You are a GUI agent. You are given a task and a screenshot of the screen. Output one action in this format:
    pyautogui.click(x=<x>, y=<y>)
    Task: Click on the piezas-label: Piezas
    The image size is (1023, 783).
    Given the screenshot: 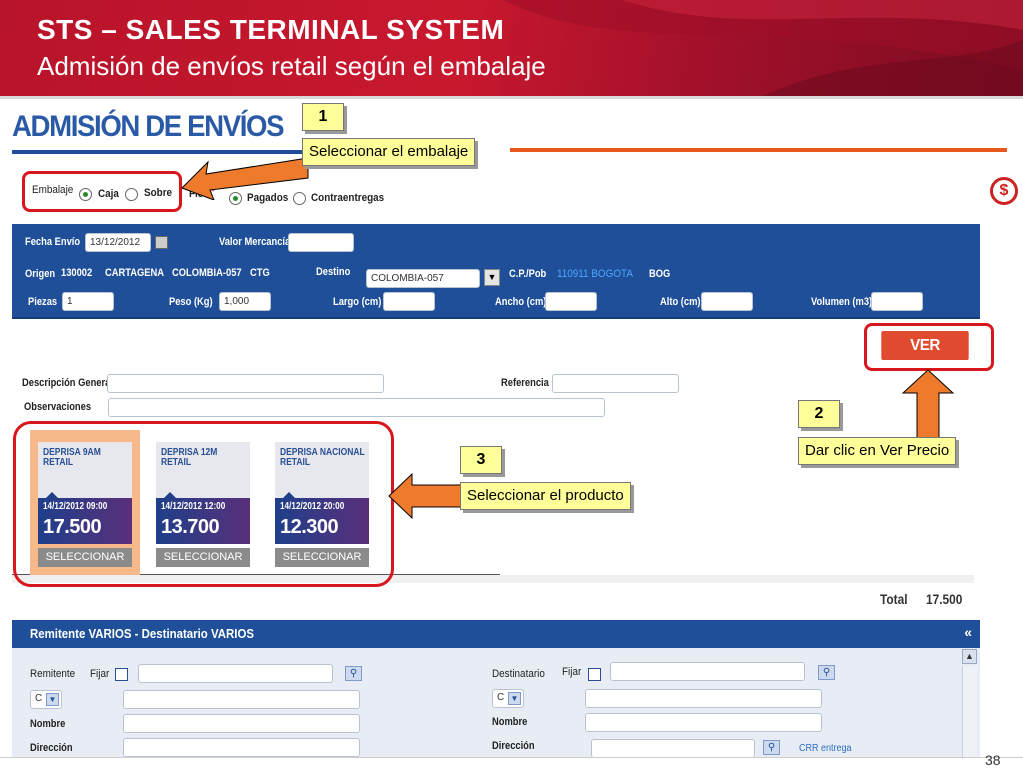 What is the action you would take?
    pyautogui.click(x=43, y=302)
    